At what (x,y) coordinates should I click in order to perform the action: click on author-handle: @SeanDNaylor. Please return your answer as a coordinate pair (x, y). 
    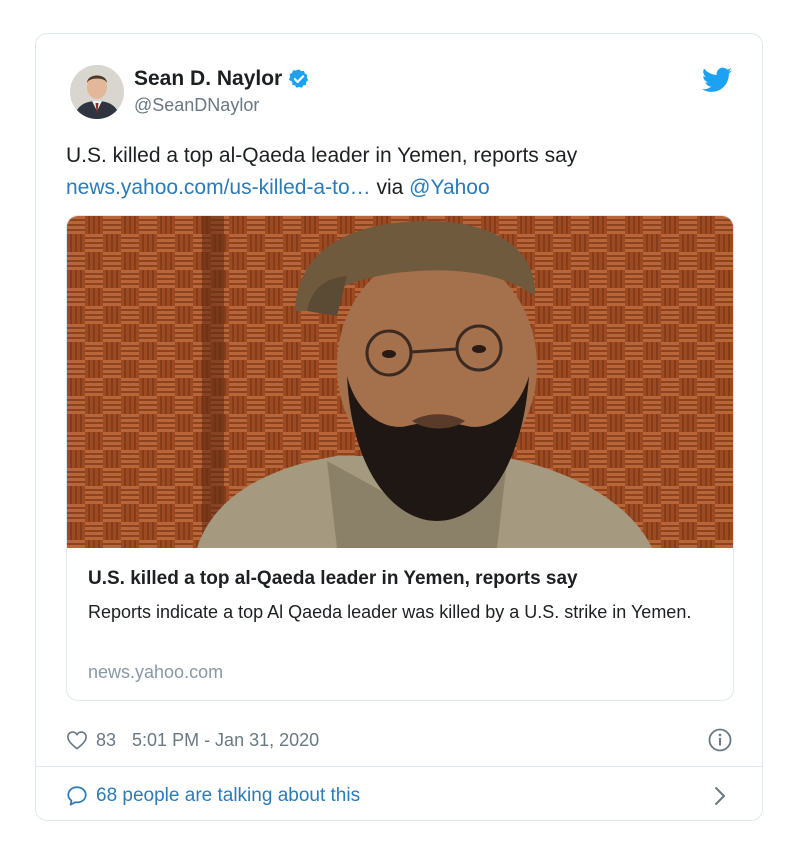
    Looking at the image, I should click on (196, 105).